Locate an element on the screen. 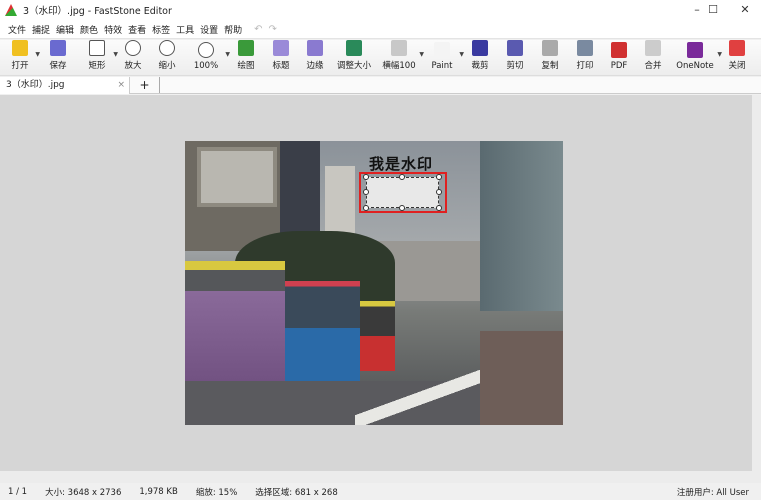 The height and width of the screenshot is (500, 761). toolbar-label: 横幅100 is located at coordinates (399, 66).